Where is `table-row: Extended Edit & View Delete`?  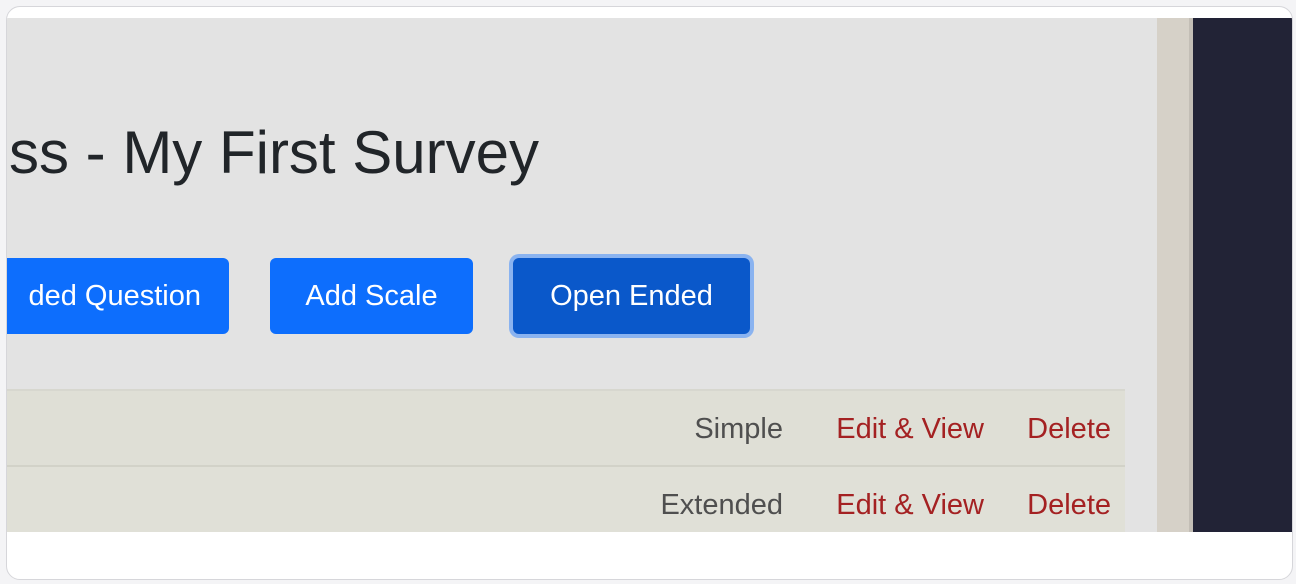 table-row: Extended Edit & View Delete is located at coordinates (566, 499).